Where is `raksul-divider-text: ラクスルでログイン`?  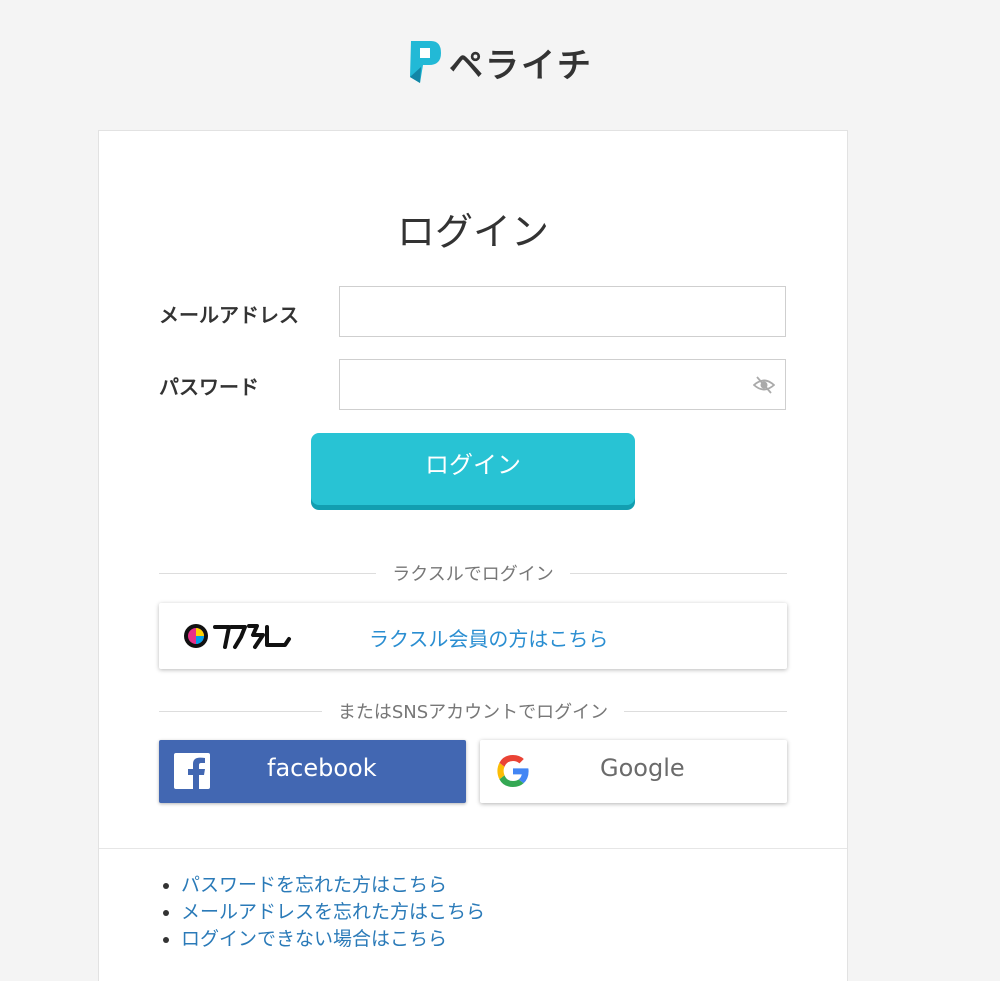 raksul-divider-text: ラクスルでログイン is located at coordinates (473, 574).